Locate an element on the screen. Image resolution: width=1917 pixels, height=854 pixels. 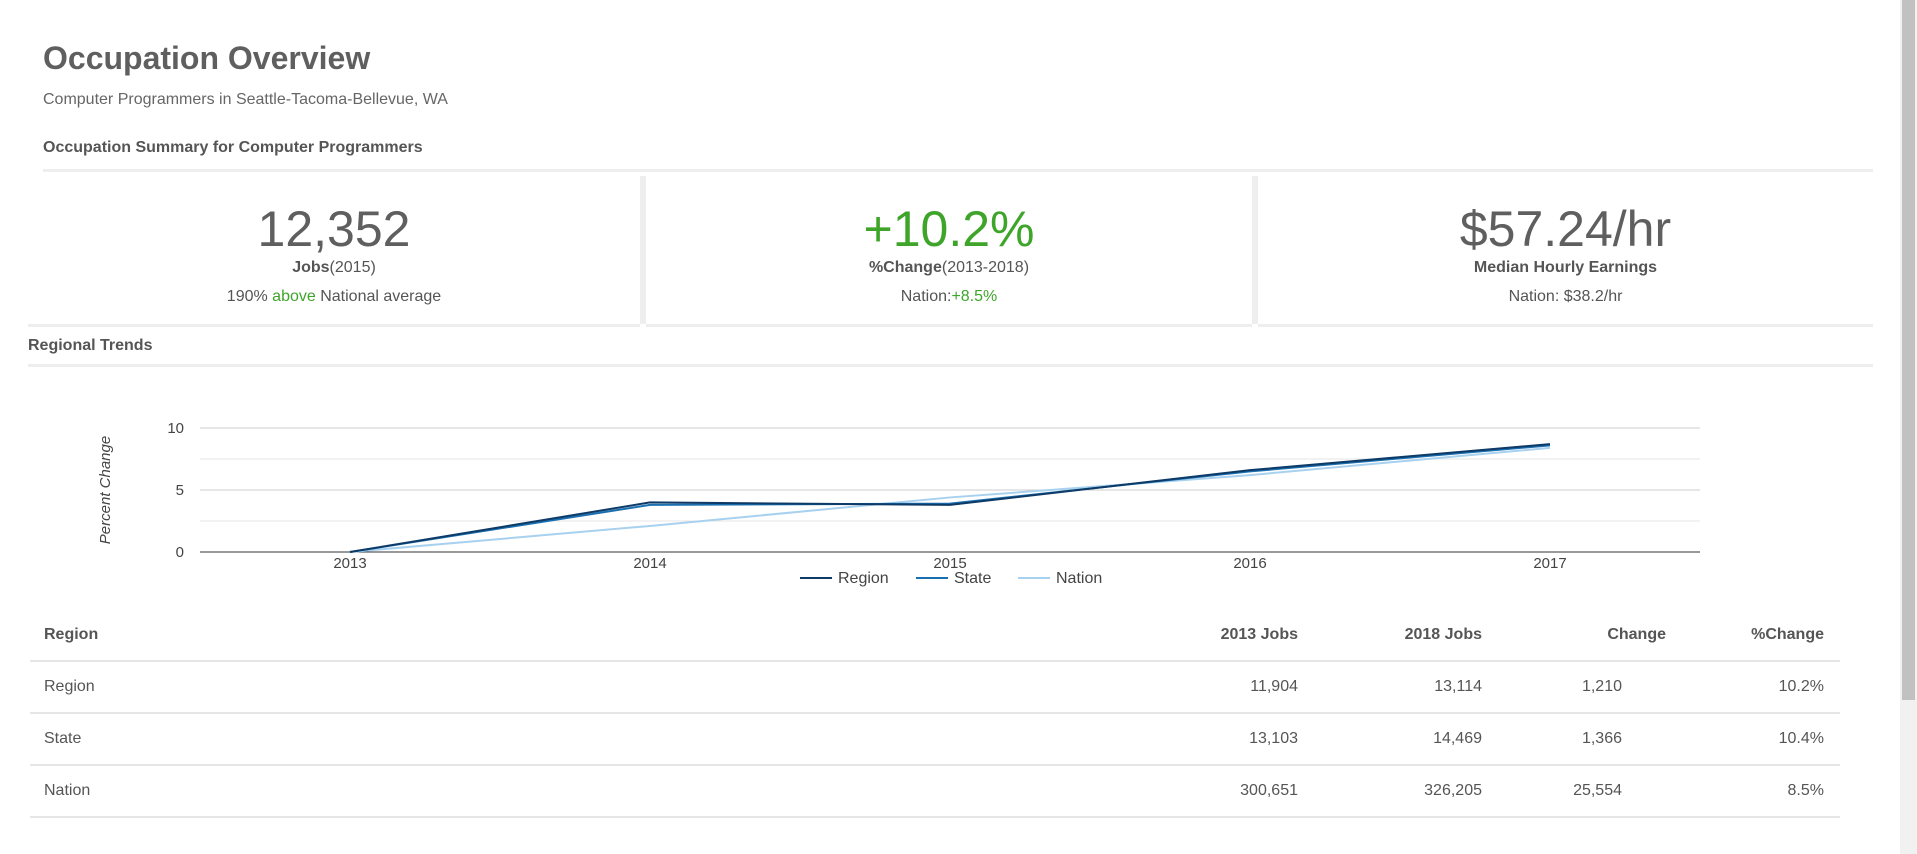
cell-2018-jobs: 14,469 is located at coordinates (1406, 739).